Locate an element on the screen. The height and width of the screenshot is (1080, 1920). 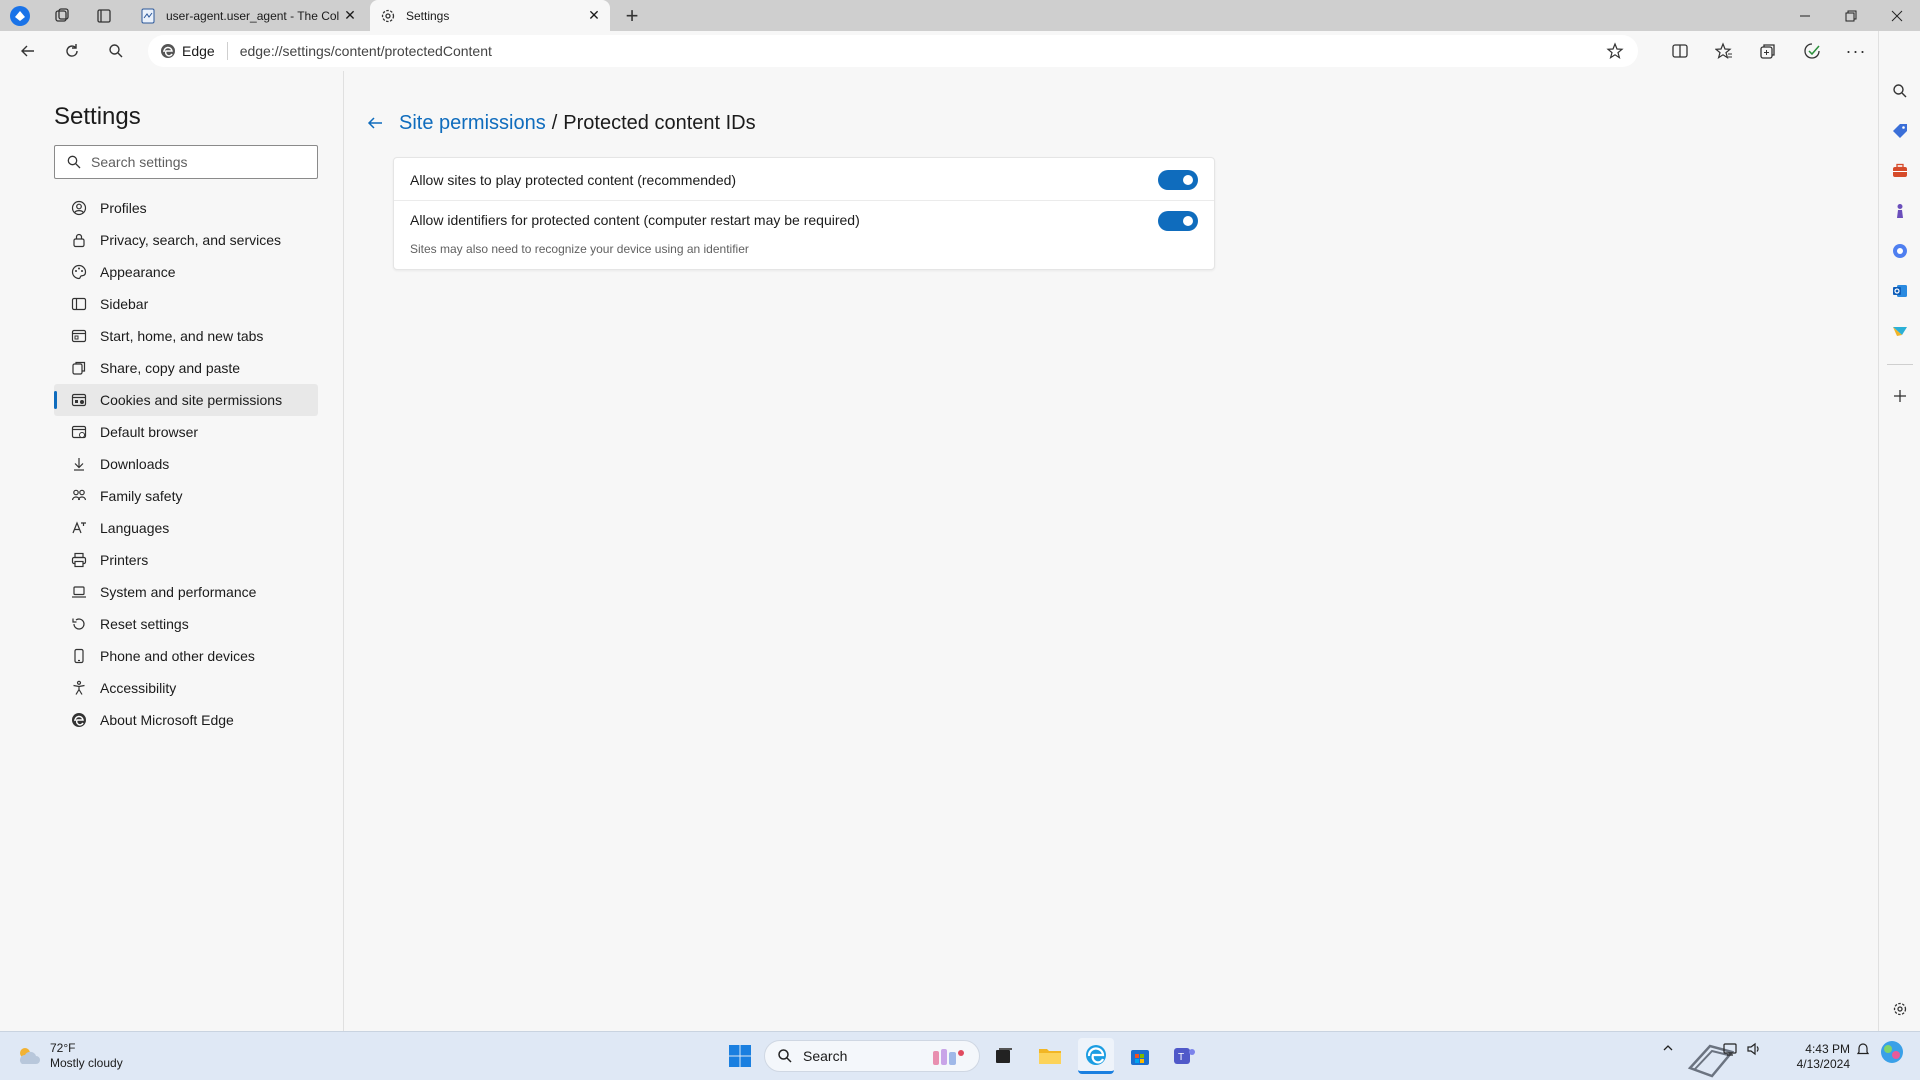
nav-item-cookies: Cookies and site permissions is located at coordinates (186, 400).